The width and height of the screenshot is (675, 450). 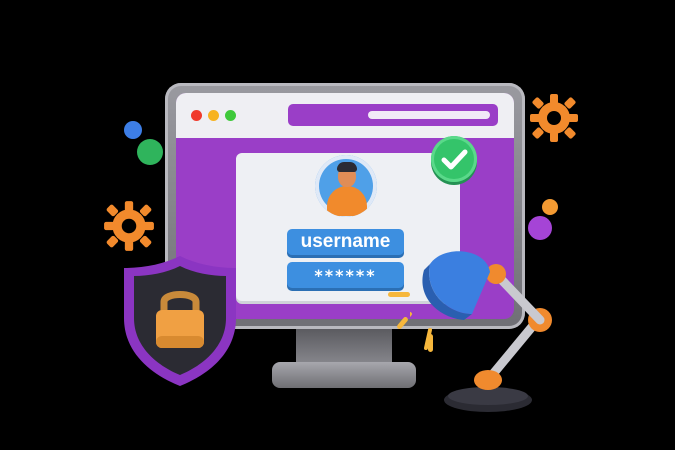 What do you see at coordinates (540, 228) in the screenshot?
I see `purple-sphere` at bounding box center [540, 228].